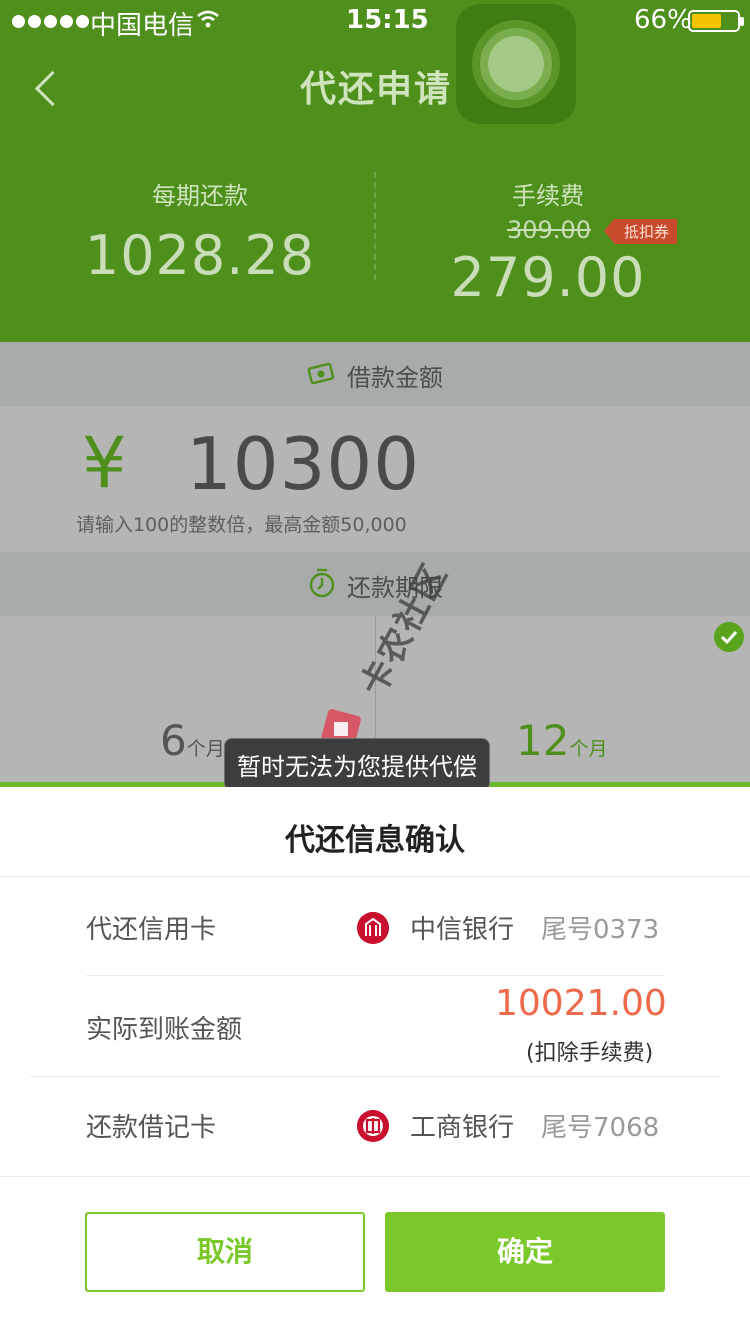 This screenshot has height=1334, width=750. What do you see at coordinates (322, 583) in the screenshot?
I see `clock-icon` at bounding box center [322, 583].